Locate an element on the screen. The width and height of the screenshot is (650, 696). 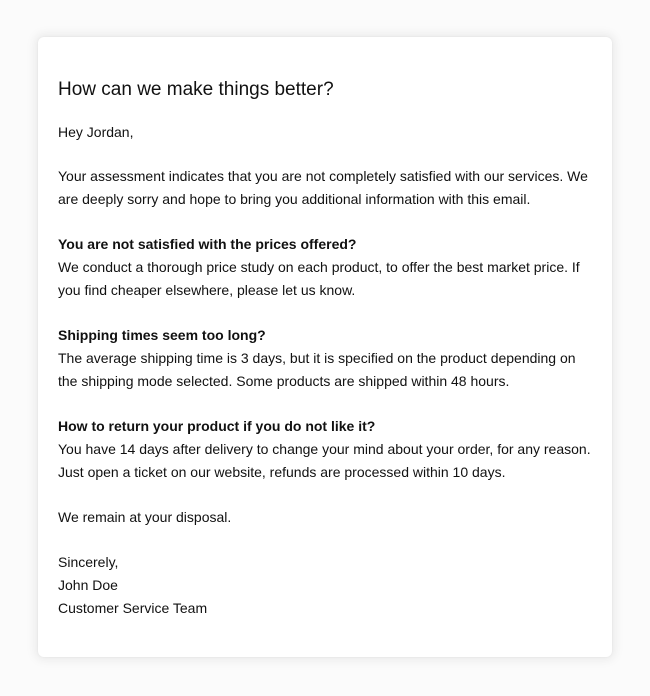
closing-note: We remain at your disposal. is located at coordinates (145, 517).